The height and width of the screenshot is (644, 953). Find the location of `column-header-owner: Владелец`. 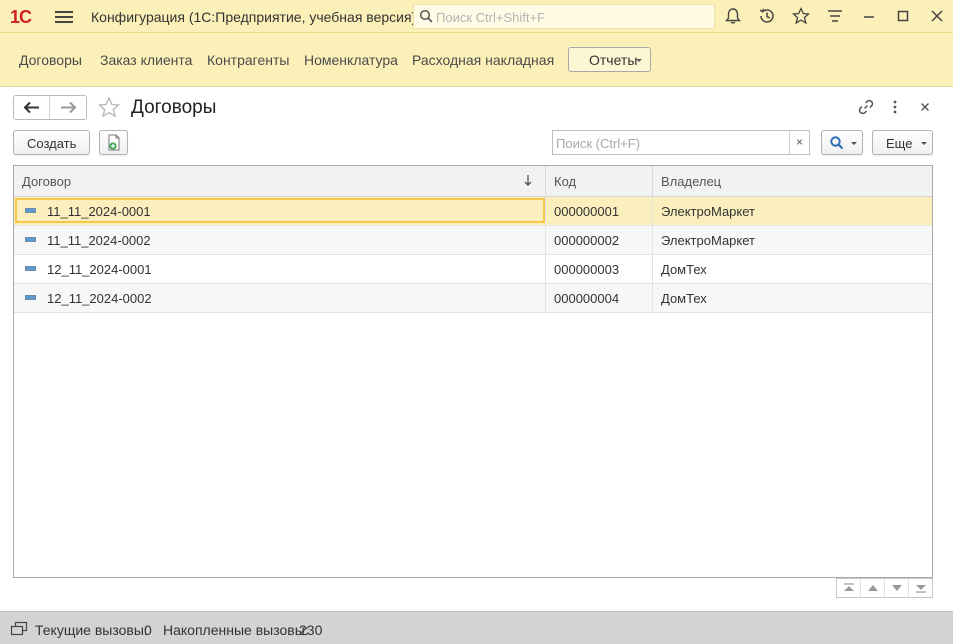

column-header-owner: Владелец is located at coordinates (792, 181).